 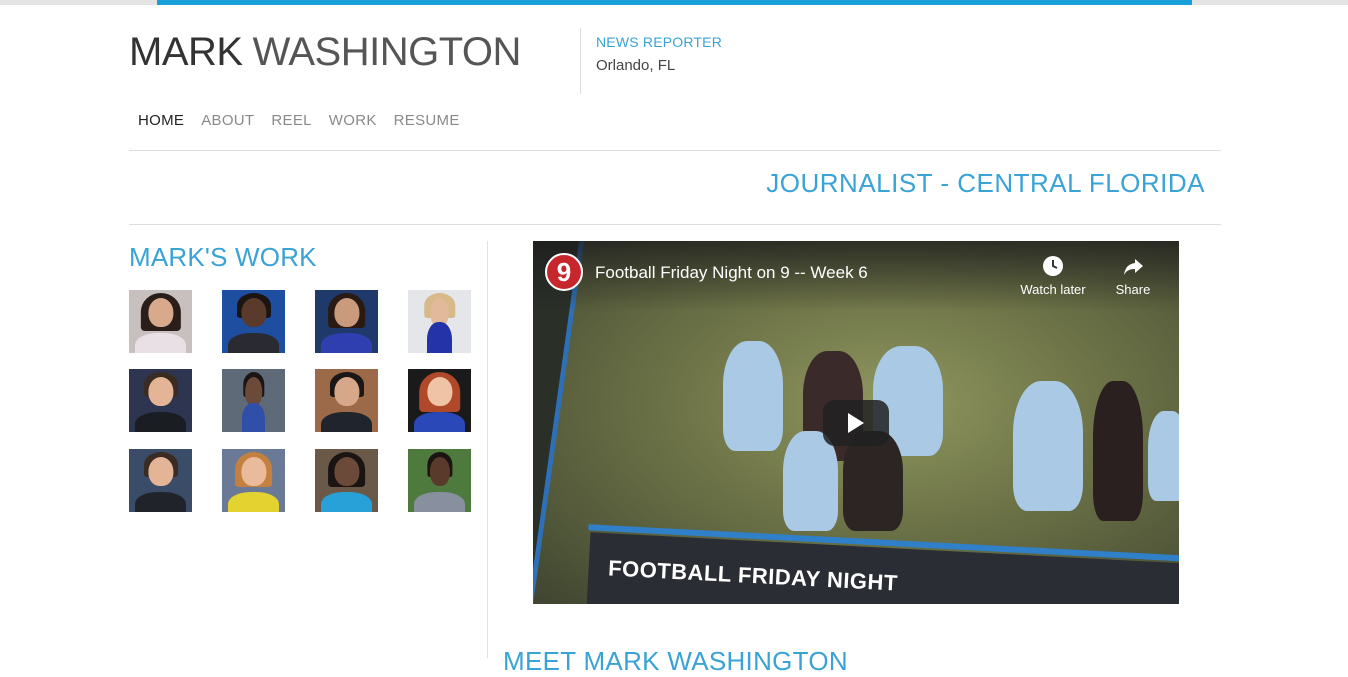 What do you see at coordinates (1133, 289) in the screenshot?
I see `share-label: Share` at bounding box center [1133, 289].